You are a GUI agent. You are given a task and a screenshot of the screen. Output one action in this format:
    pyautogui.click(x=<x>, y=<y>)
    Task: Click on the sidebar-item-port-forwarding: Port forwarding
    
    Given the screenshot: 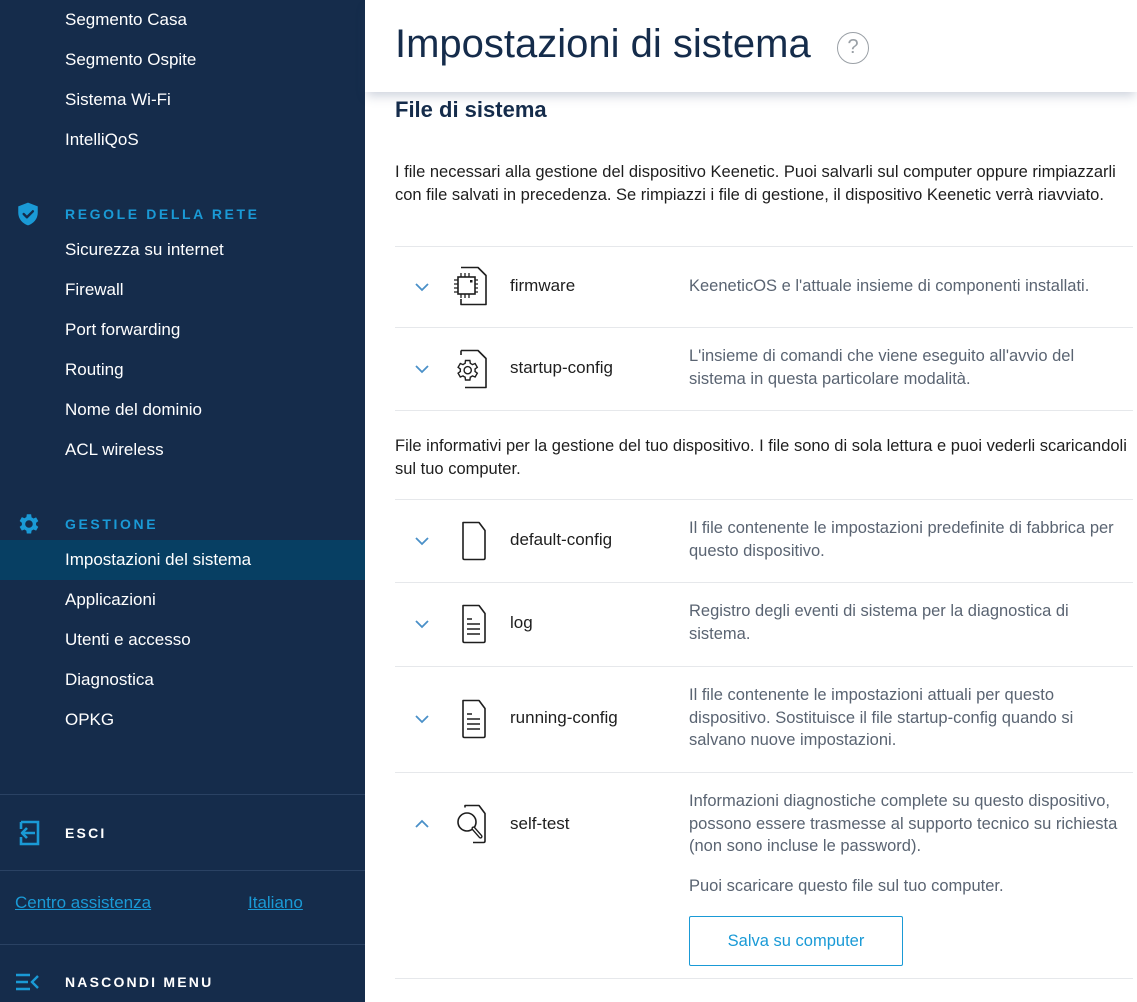 What is the action you would take?
    pyautogui.click(x=182, y=330)
    